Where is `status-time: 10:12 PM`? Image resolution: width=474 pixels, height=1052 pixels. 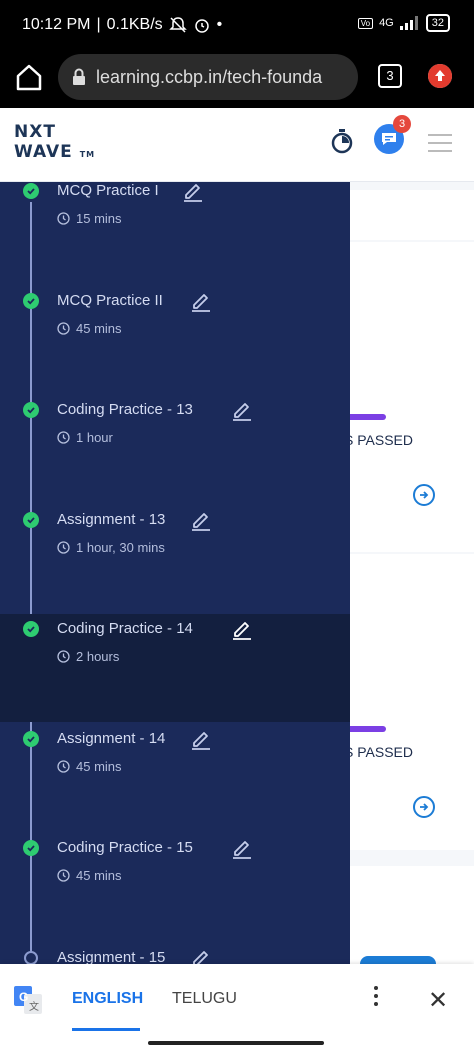 status-time: 10:12 PM is located at coordinates (56, 24).